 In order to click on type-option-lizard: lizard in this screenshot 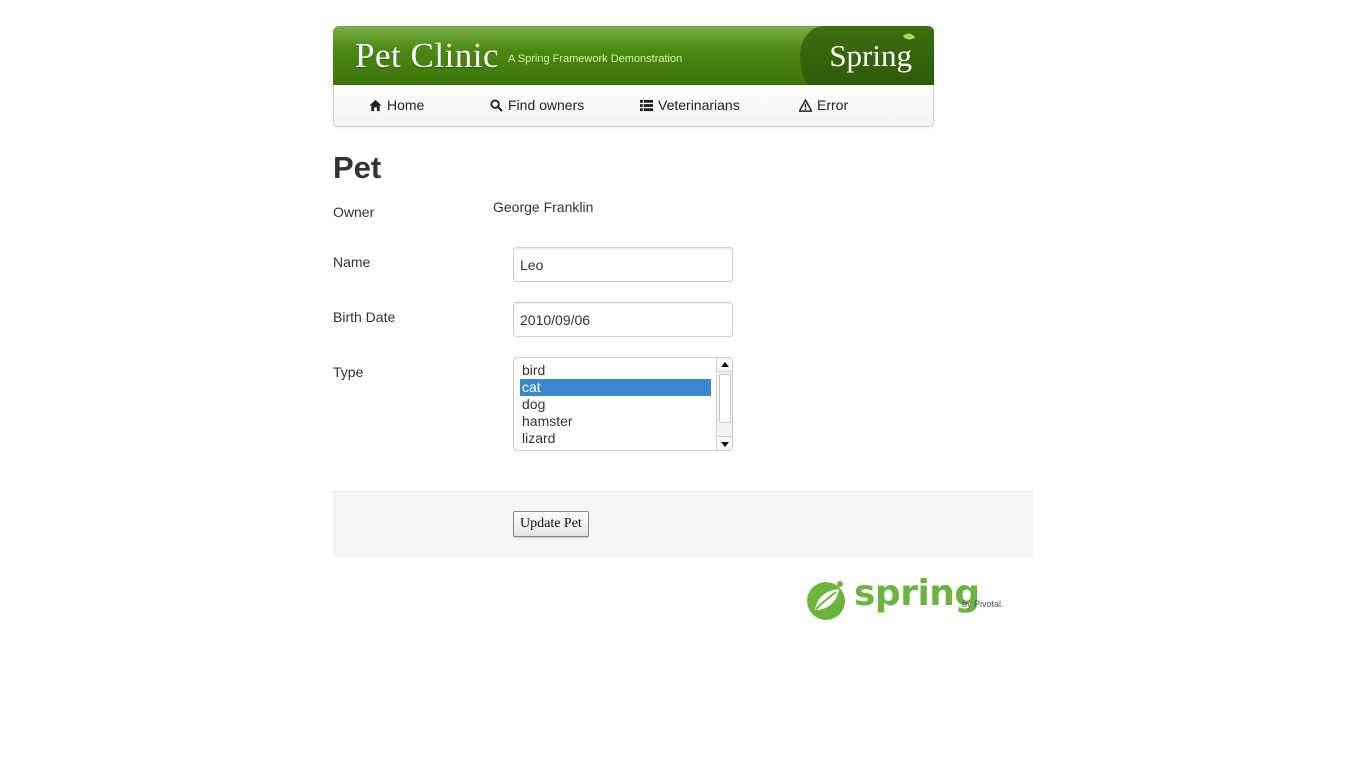, I will do `click(615, 438)`.